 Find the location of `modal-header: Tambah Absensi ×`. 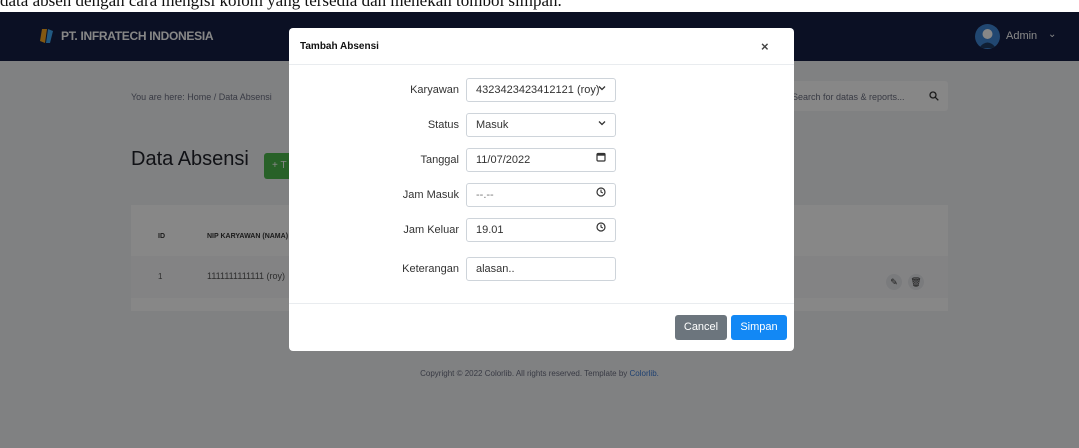

modal-header: Tambah Absensi × is located at coordinates (541, 46).